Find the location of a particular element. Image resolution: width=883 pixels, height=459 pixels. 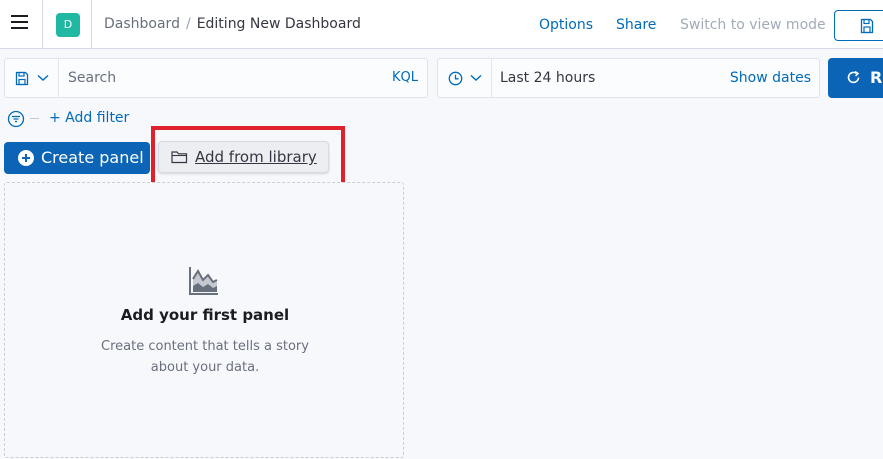

save-icon is located at coordinates (867, 26).